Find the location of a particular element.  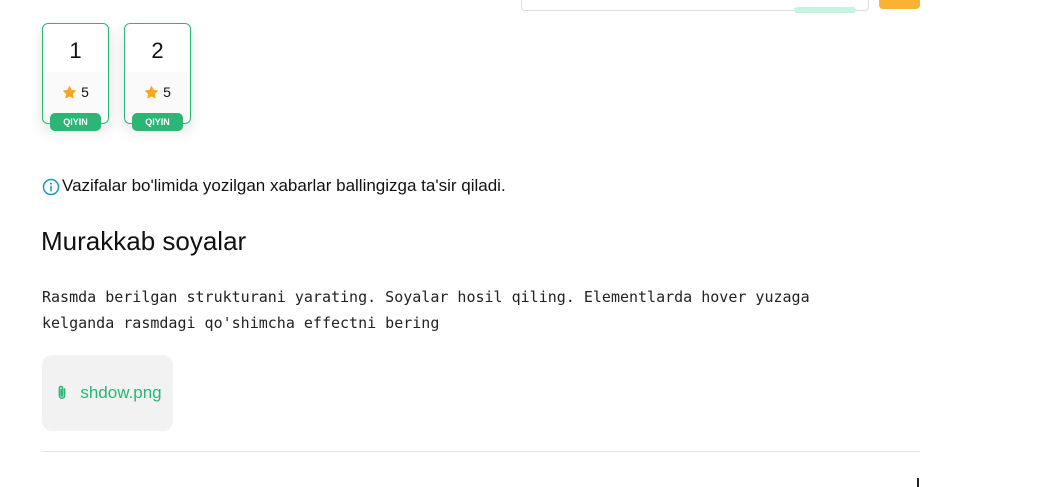

attachment-link: shdow.png is located at coordinates (107, 393).